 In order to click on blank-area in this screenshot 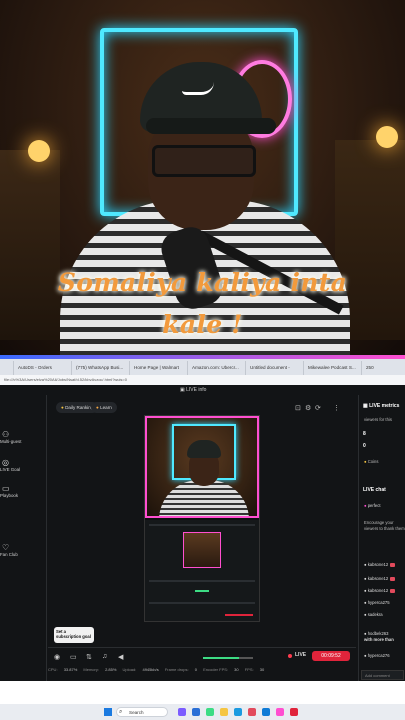, I will do `click(202, 692)`.